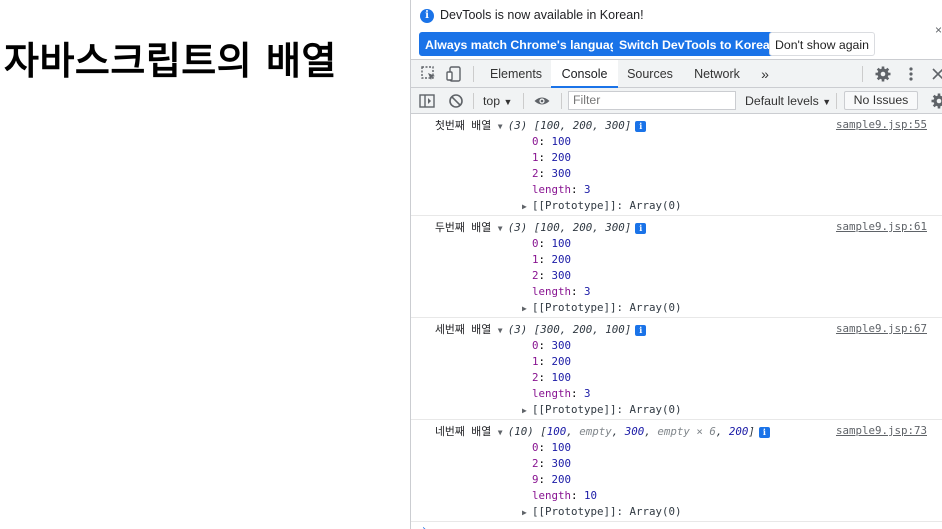 This screenshot has height=529, width=942. What do you see at coordinates (535, 361) in the screenshot?
I see `entry-key: 1` at bounding box center [535, 361].